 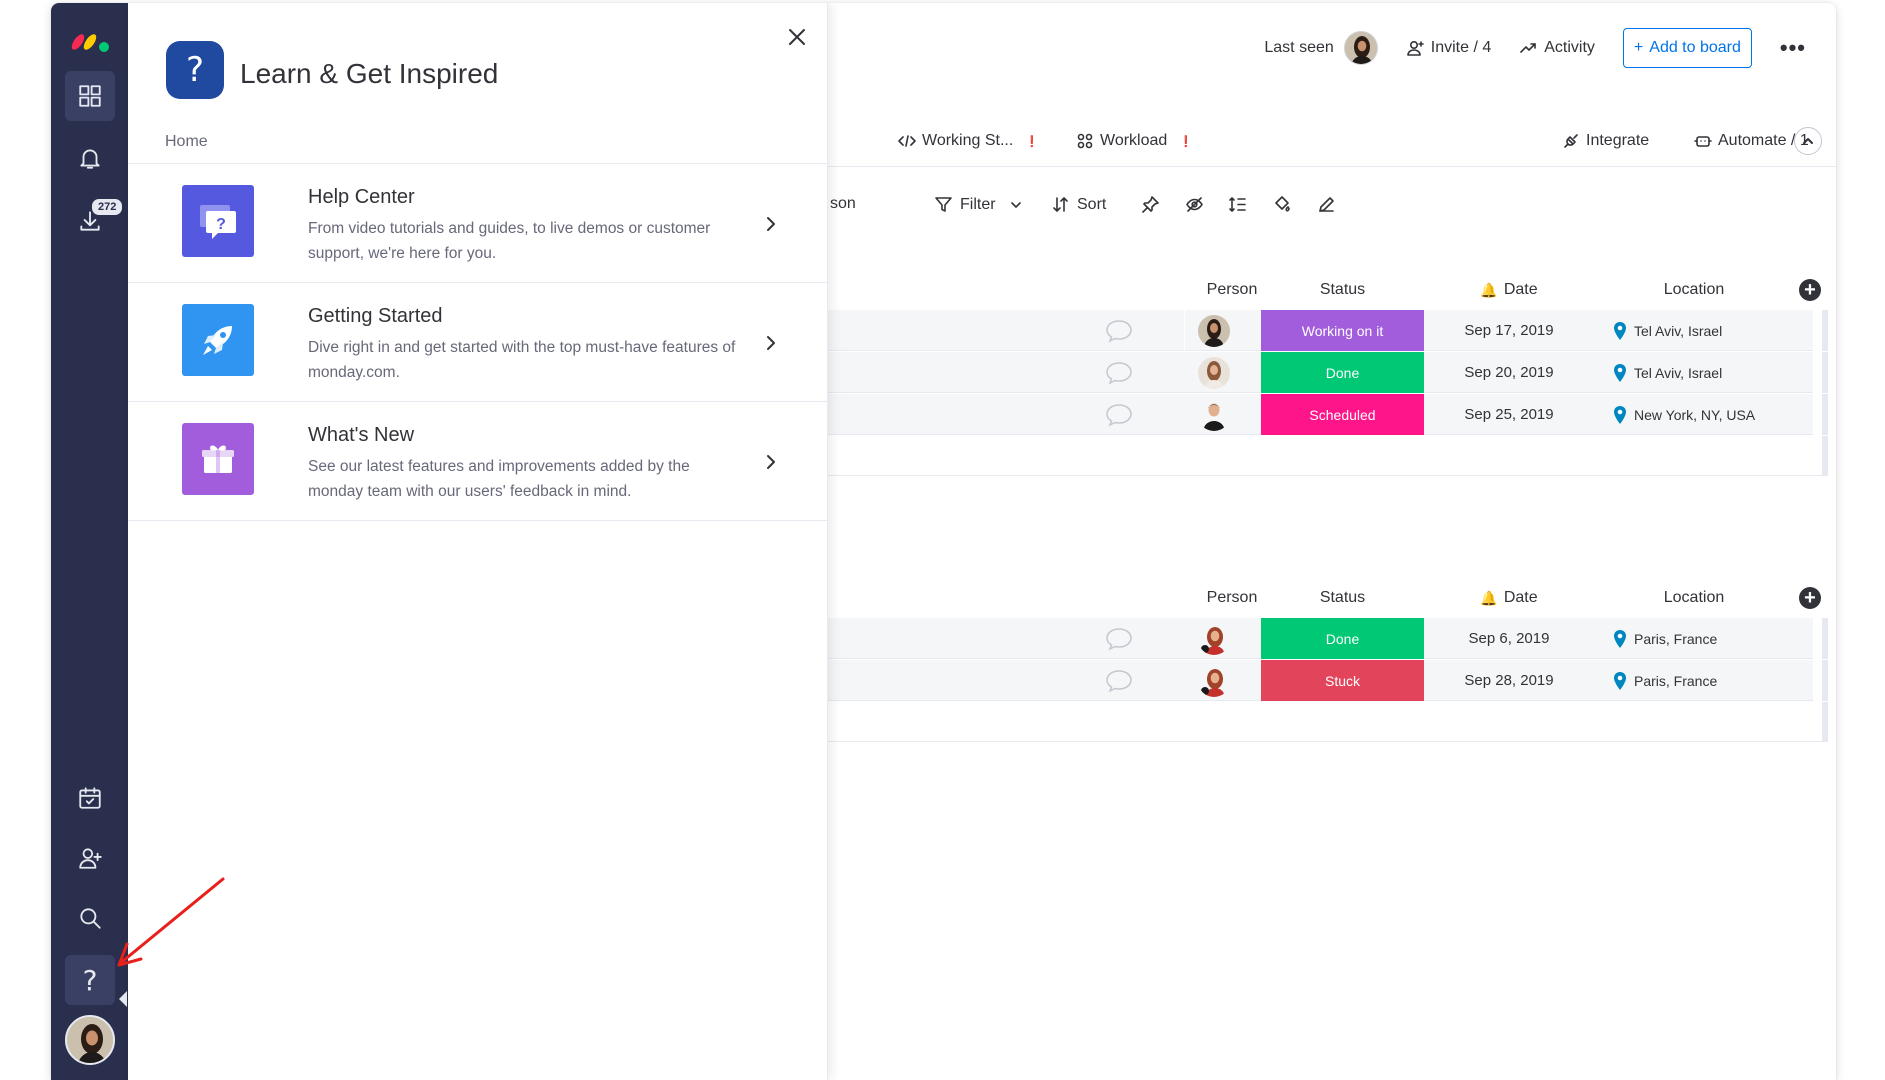 I want to click on tab-workload: Workload ❗, so click(x=1134, y=141).